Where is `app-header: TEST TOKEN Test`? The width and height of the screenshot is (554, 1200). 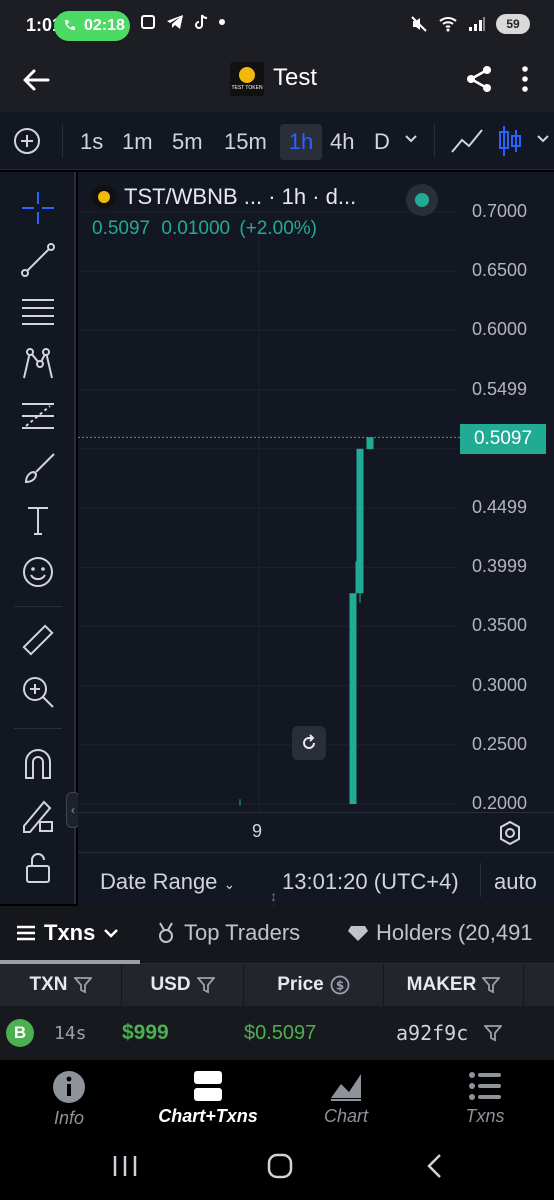
app-header: TEST TOKEN Test is located at coordinates (277, 82).